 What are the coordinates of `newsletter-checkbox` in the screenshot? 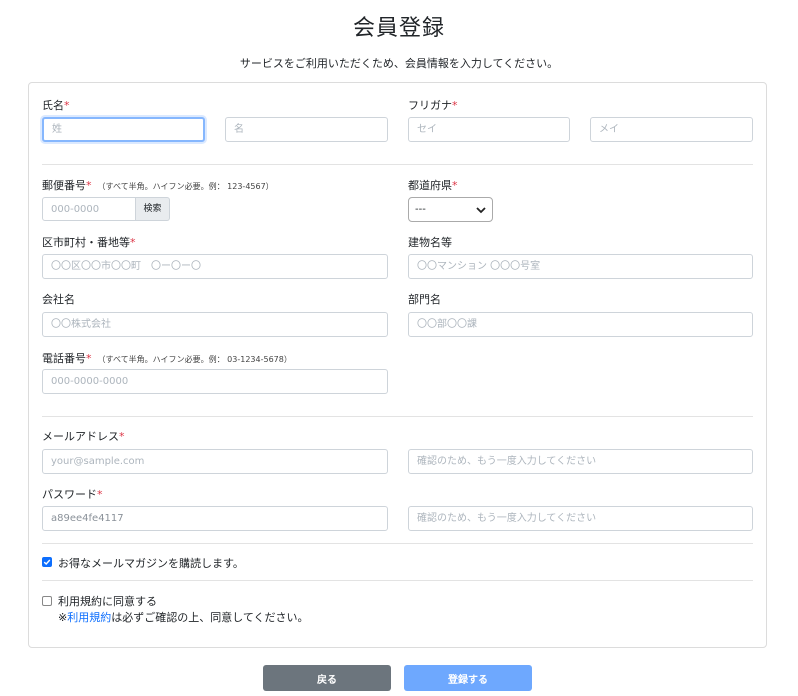 It's located at (47, 562).